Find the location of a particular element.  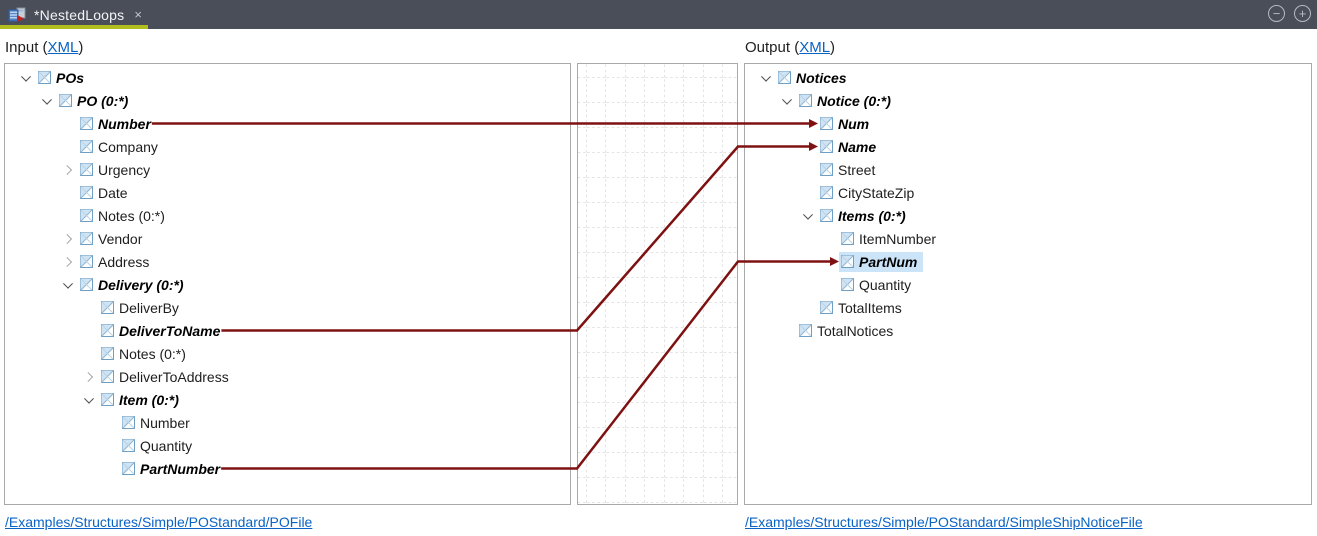

node-content: POs is located at coordinates (63, 78).